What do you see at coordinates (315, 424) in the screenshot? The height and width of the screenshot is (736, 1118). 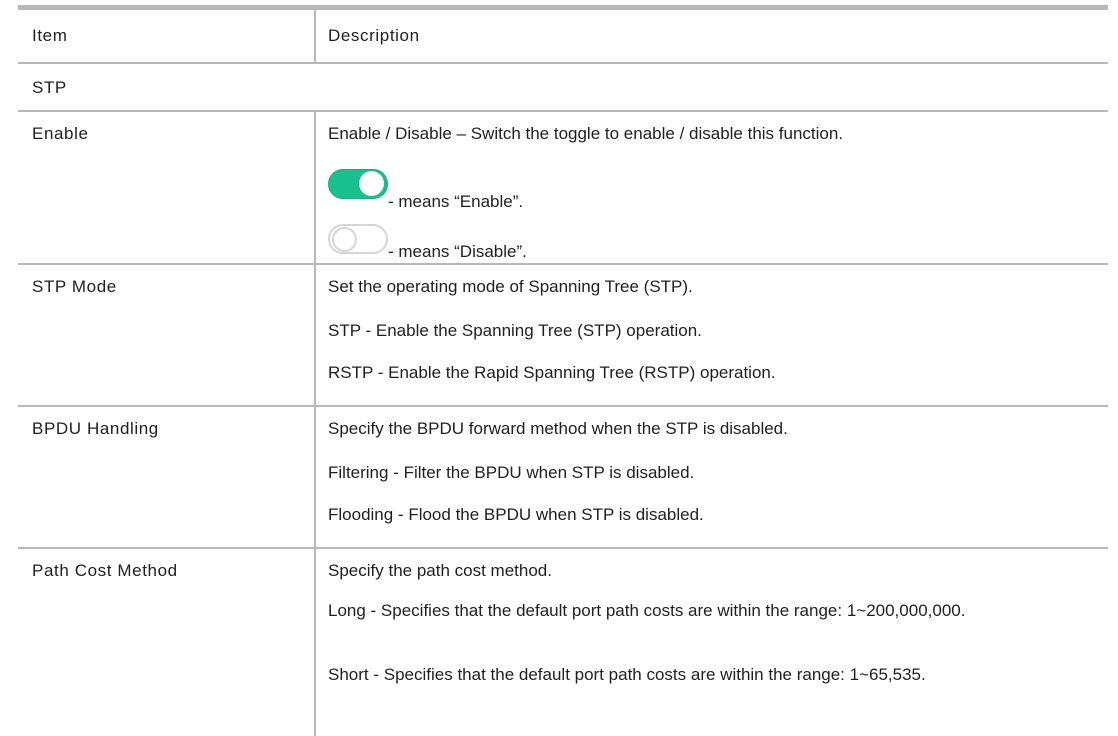 I see `column-divider` at bounding box center [315, 424].